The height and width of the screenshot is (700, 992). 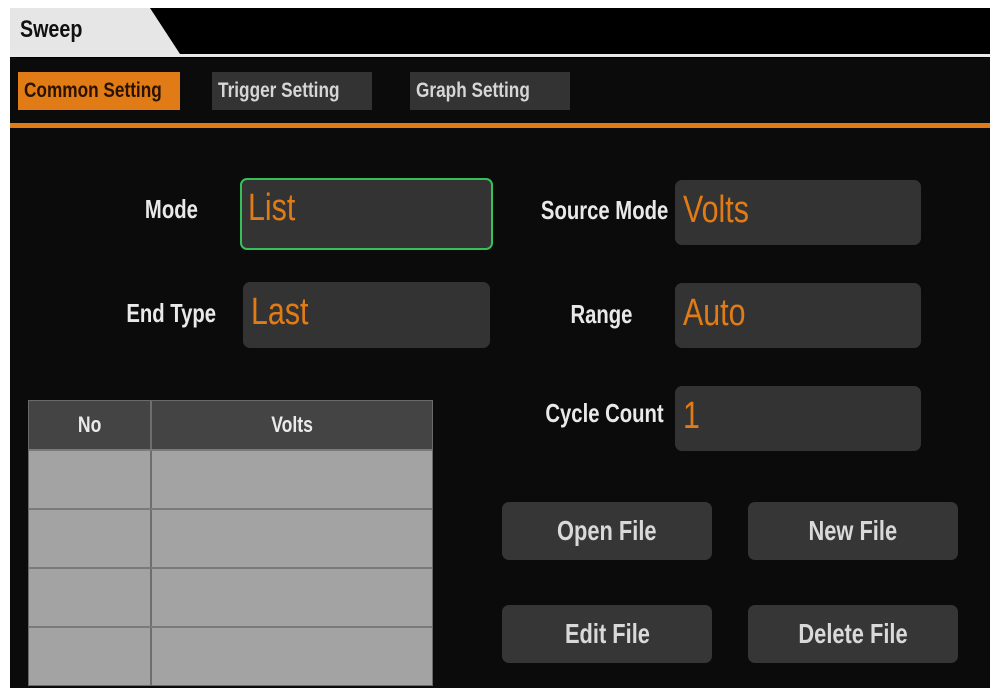 I want to click on tab-accent-divider, so click(x=500, y=125).